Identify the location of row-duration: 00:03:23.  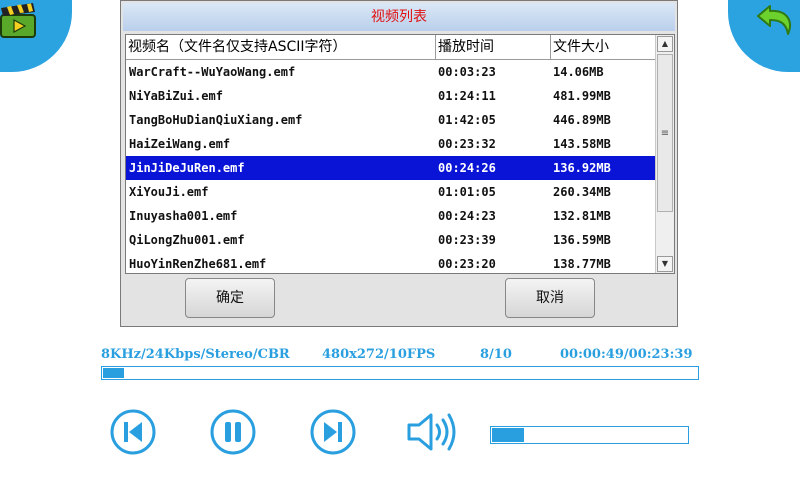
(467, 72).